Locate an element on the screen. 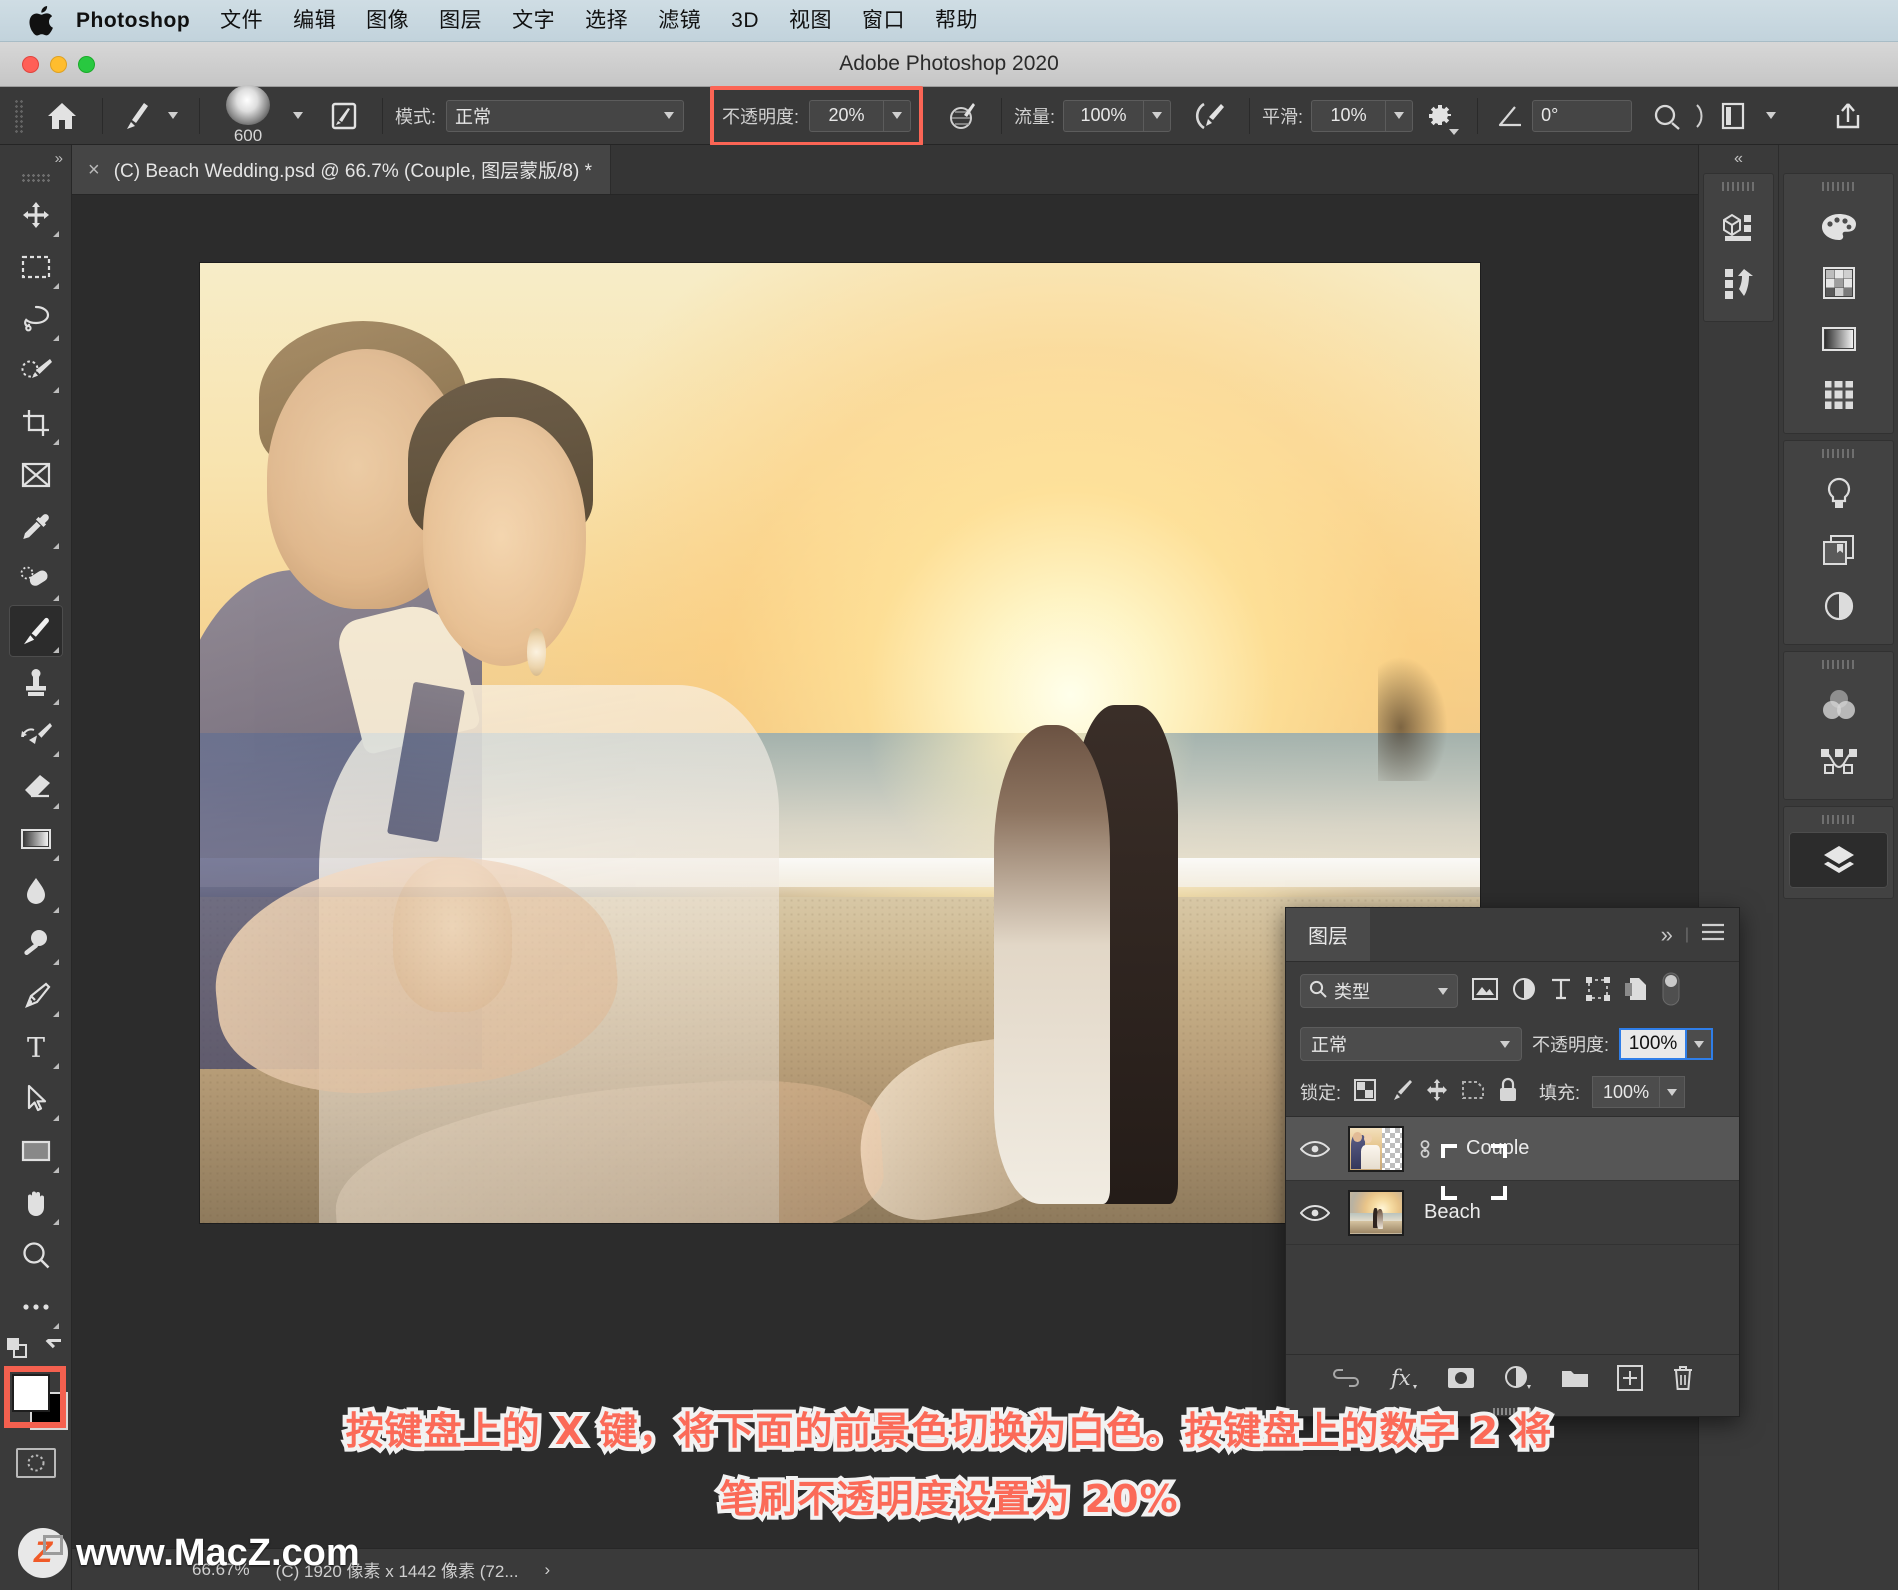 This screenshot has width=1898, height=1590. home-icon is located at coordinates (62, 116).